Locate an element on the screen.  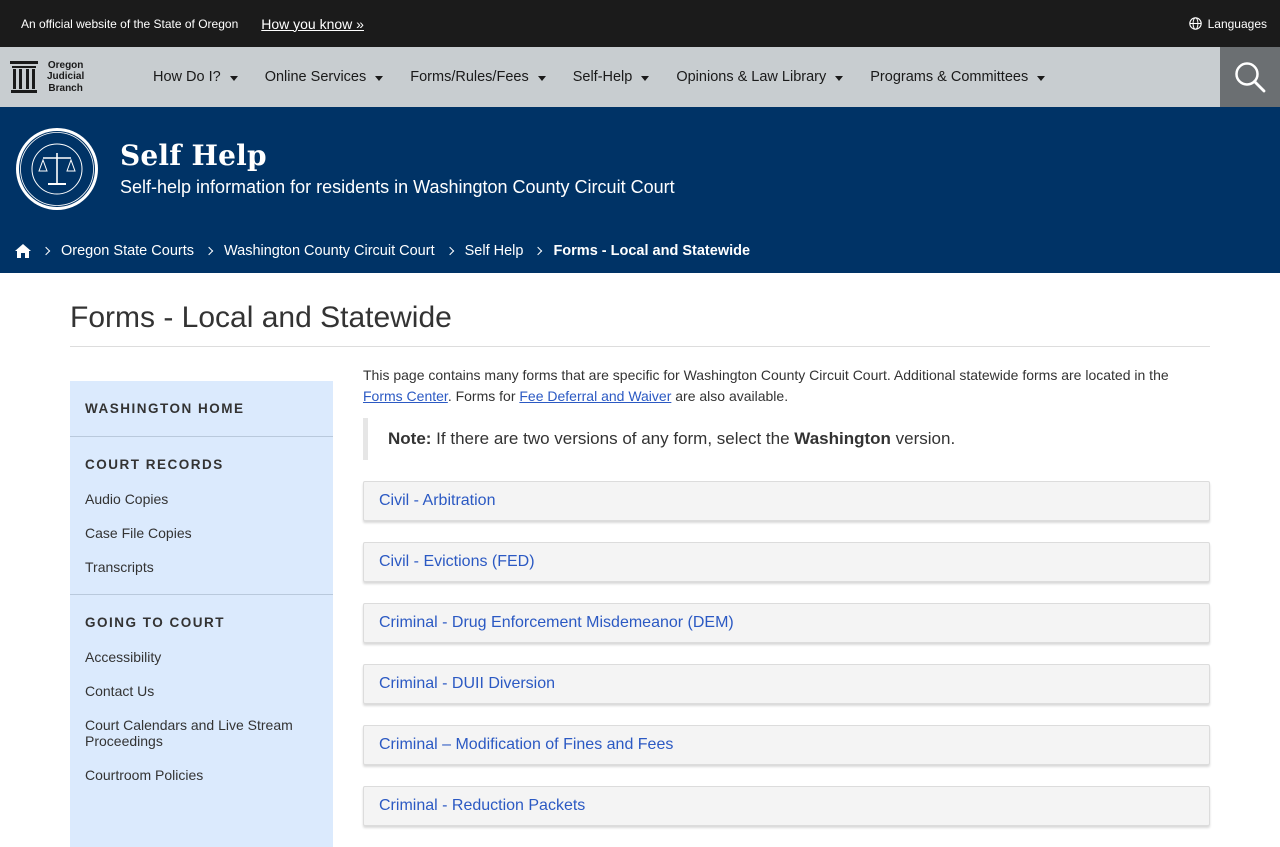
sidebar-item-case-file-copies: Case File Copies is located at coordinates (201, 533).